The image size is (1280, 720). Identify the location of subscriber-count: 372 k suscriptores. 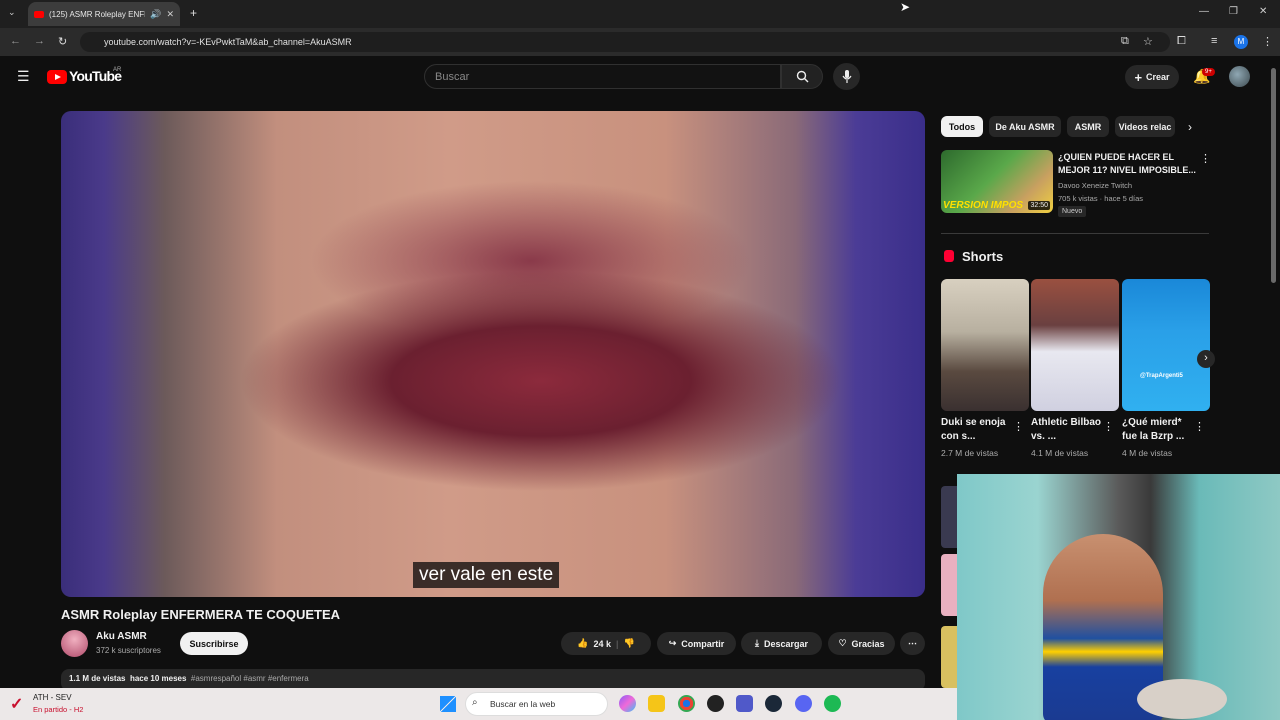
(128, 650).